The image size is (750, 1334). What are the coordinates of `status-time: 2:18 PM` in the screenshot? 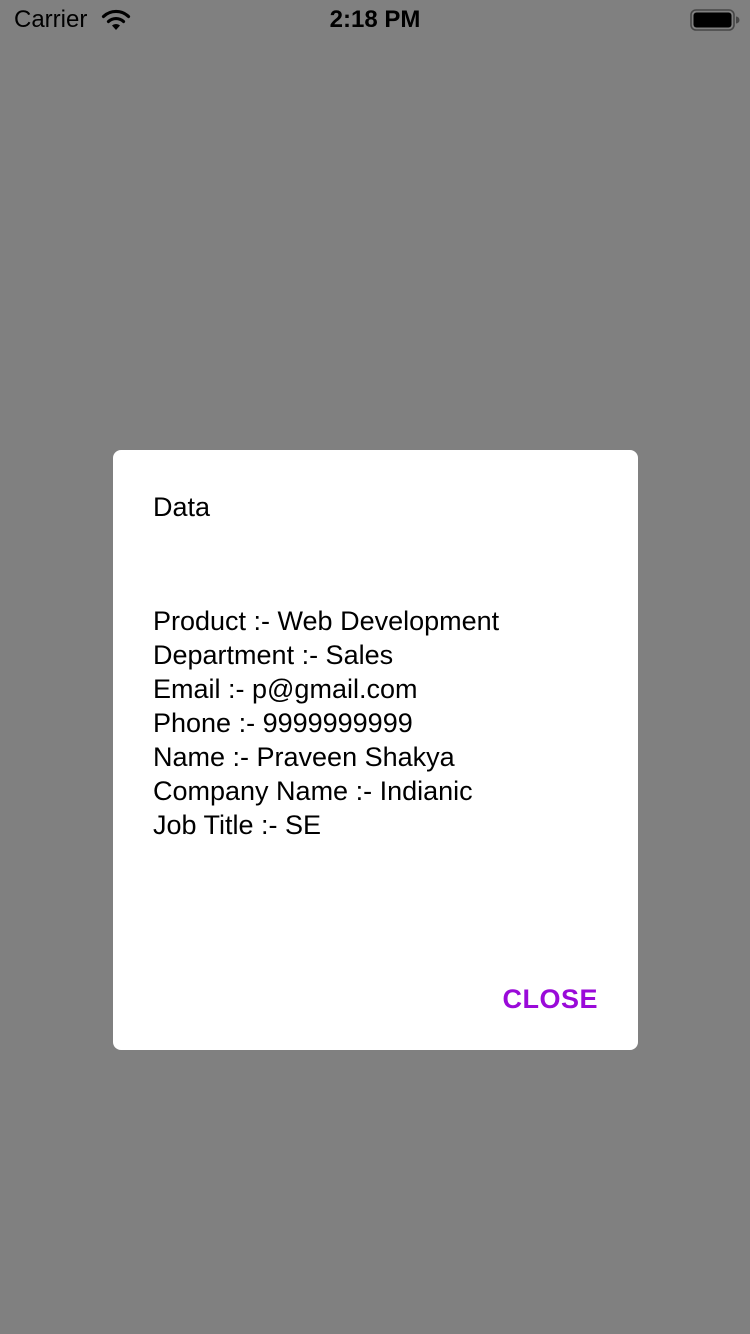 It's located at (375, 19).